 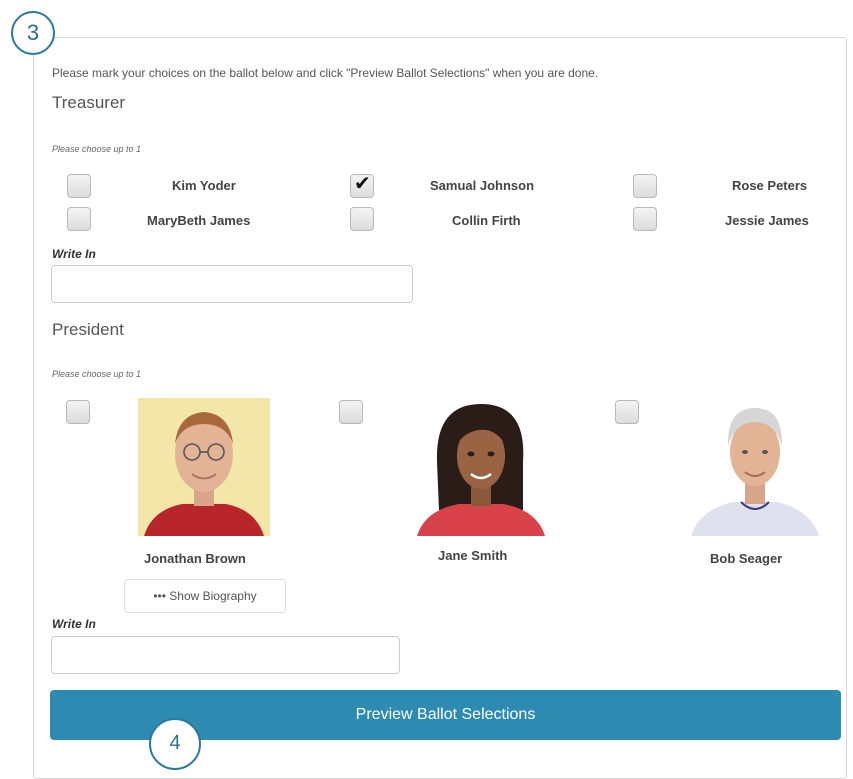 I want to click on checkmark-icon: ✔, so click(x=362, y=184).